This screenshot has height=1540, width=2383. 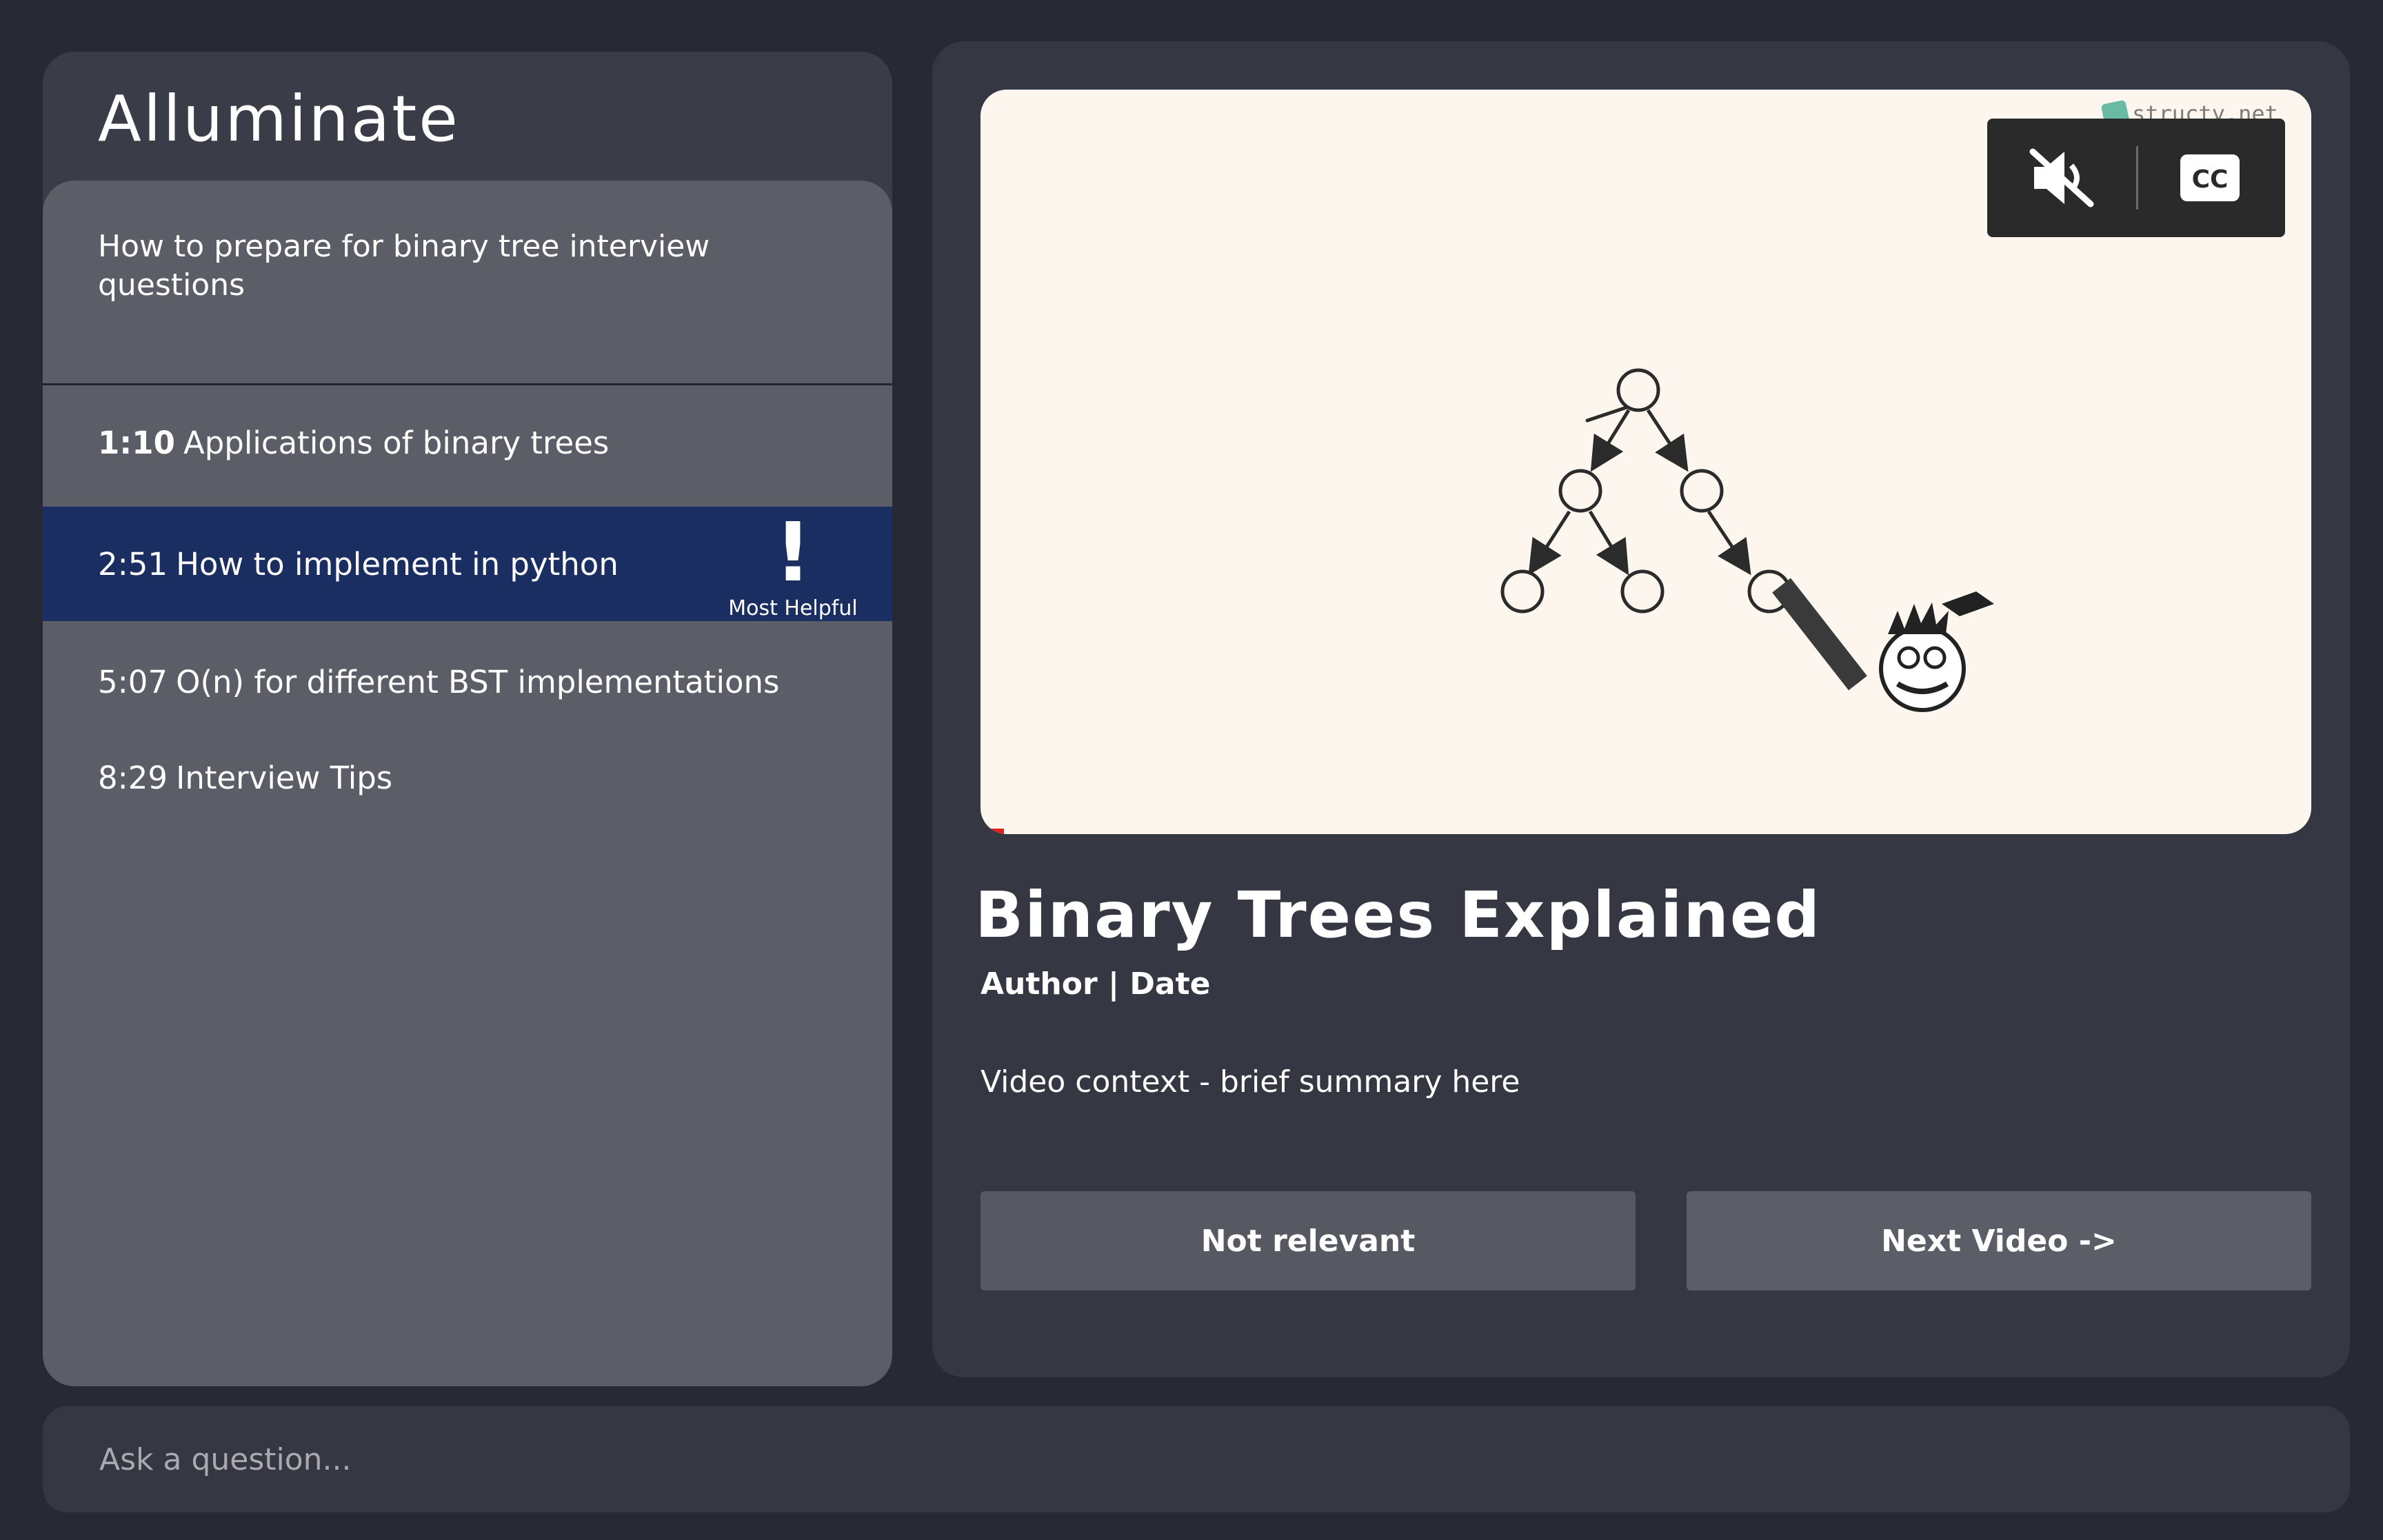 What do you see at coordinates (1999, 1241) in the screenshot?
I see `next-video-button: Next Video ->` at bounding box center [1999, 1241].